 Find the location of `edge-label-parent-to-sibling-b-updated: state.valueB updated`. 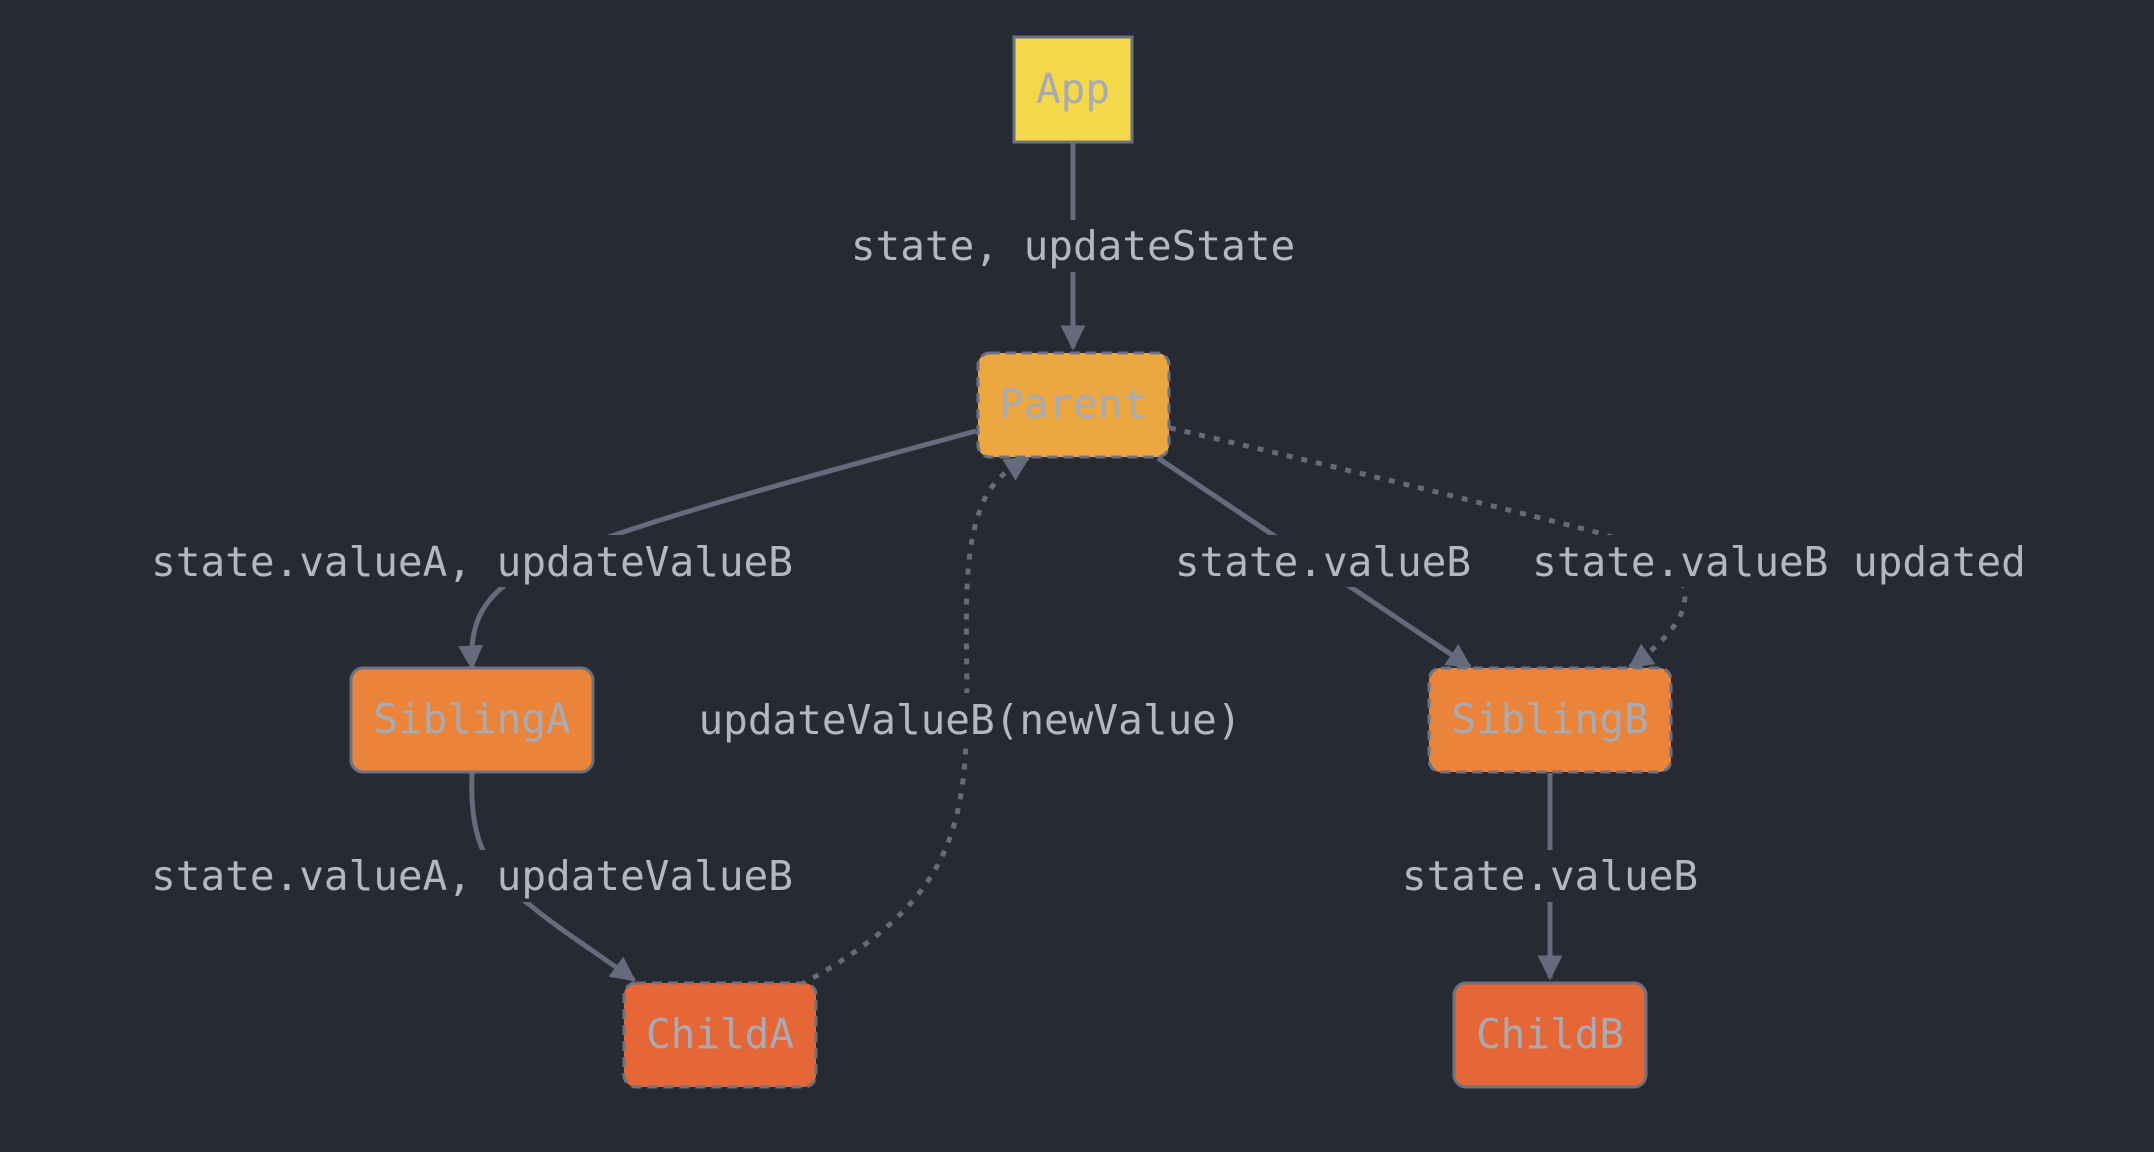

edge-label-parent-to-sibling-b-updated: state.valueB updated is located at coordinates (1779, 562).